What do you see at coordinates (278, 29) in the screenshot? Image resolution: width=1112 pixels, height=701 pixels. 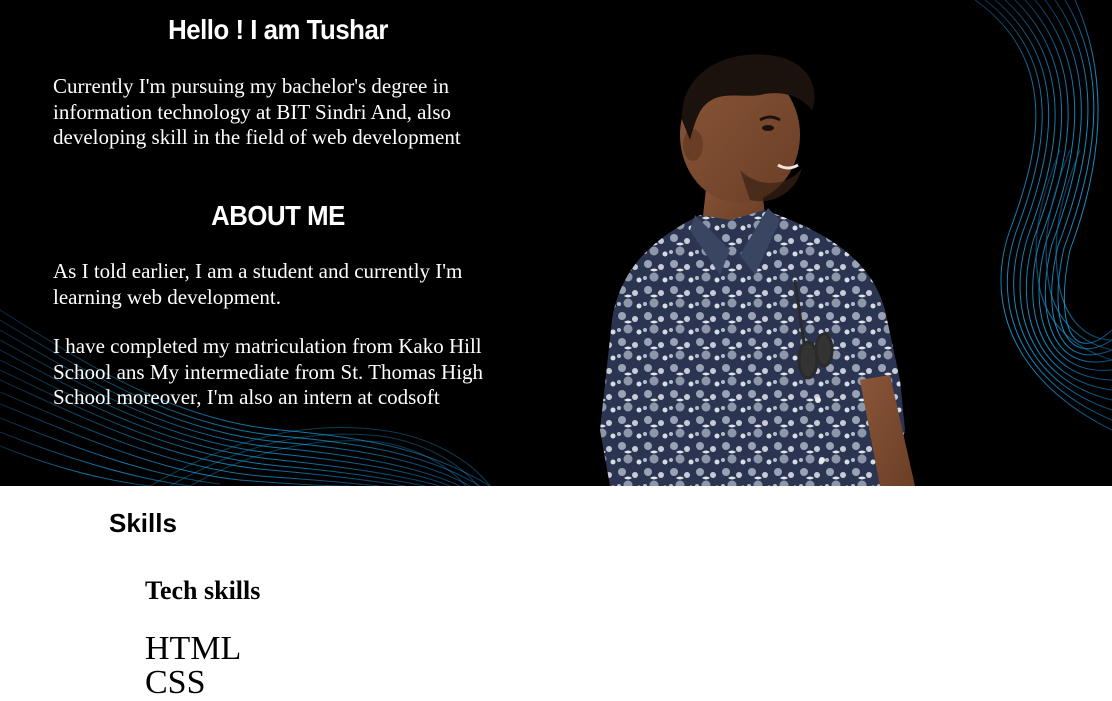 I see `greeting-heading: Hello ! I am Tushar` at bounding box center [278, 29].